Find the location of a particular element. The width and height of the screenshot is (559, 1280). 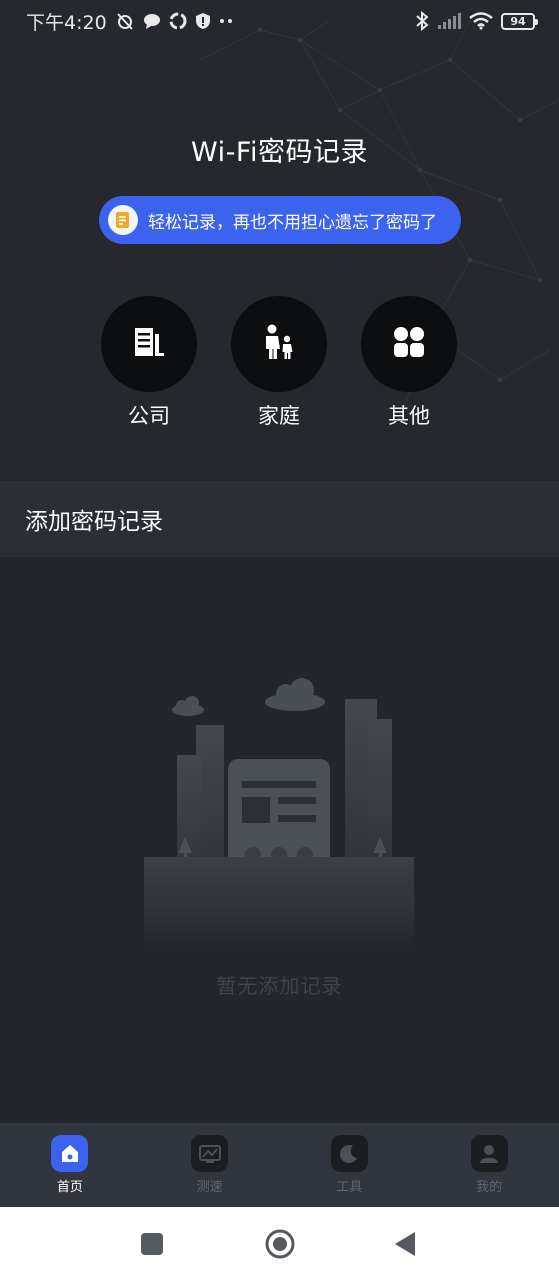

chat-icon is located at coordinates (152, 21).